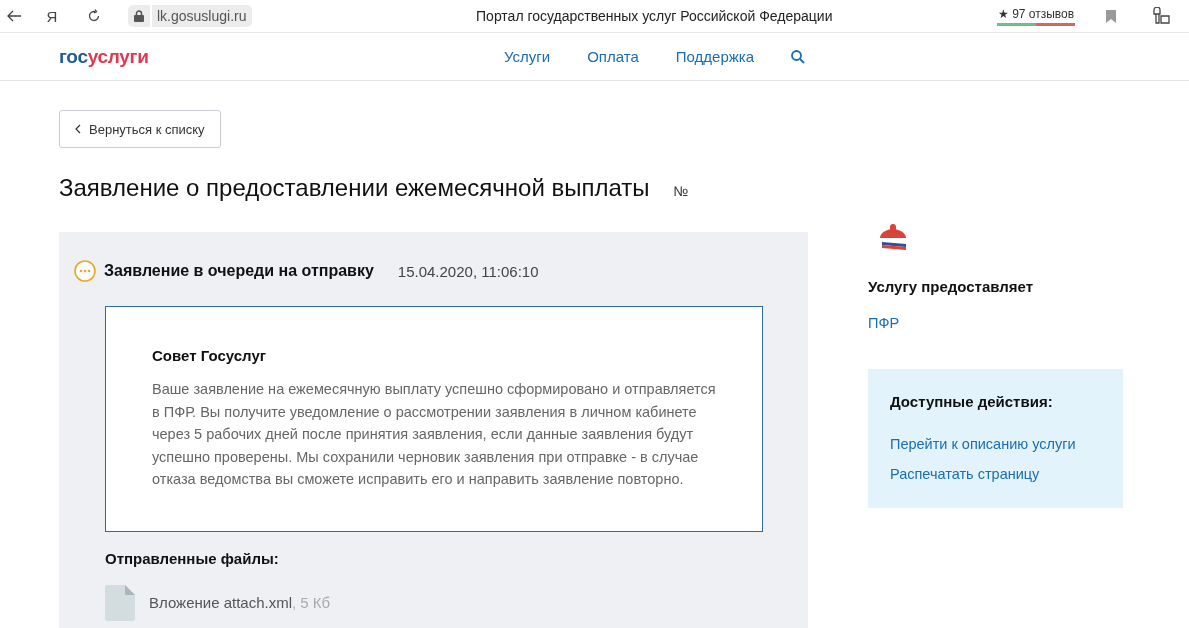  Describe the element at coordinates (311, 602) in the screenshot. I see `file-size: , 5 Кб` at that location.